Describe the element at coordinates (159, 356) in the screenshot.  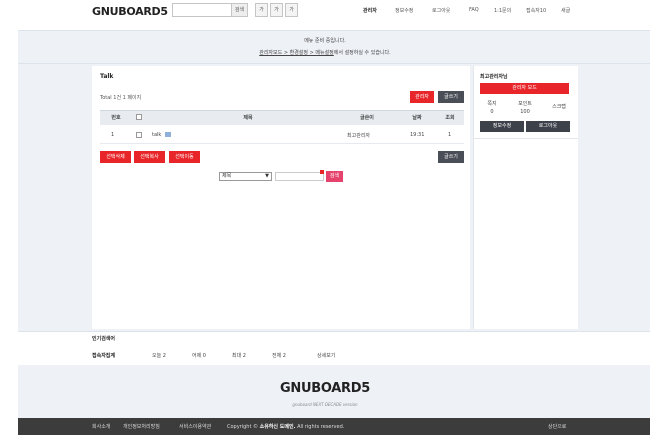
I see `visit-today: 오늘 2` at that location.